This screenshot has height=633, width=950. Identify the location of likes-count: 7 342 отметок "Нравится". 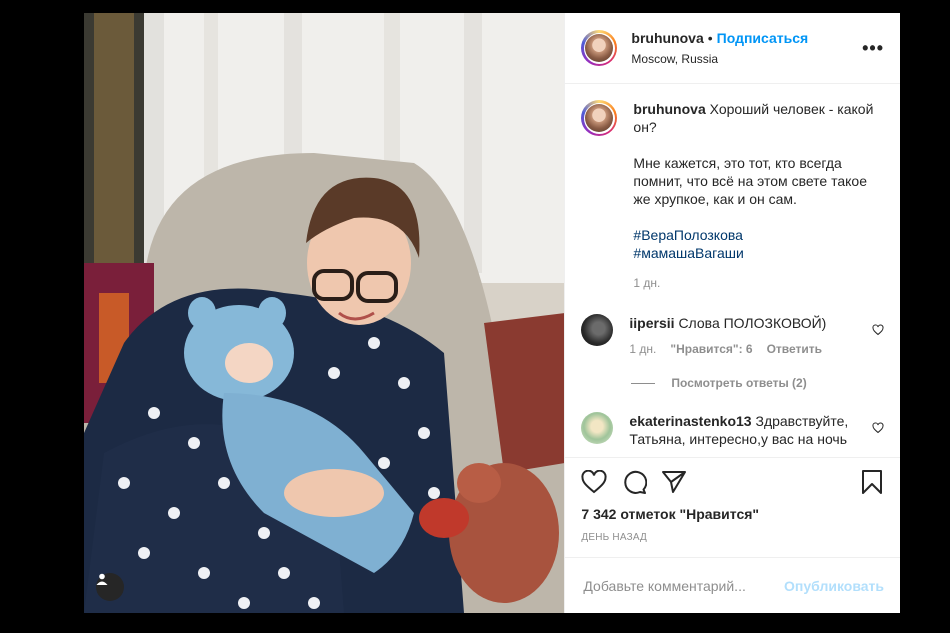
(732, 514).